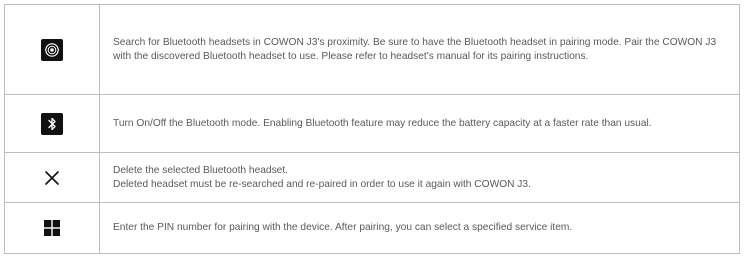 The height and width of the screenshot is (260, 745). I want to click on description-text: Delete the selected Bluetooth headset., so click(201, 170).